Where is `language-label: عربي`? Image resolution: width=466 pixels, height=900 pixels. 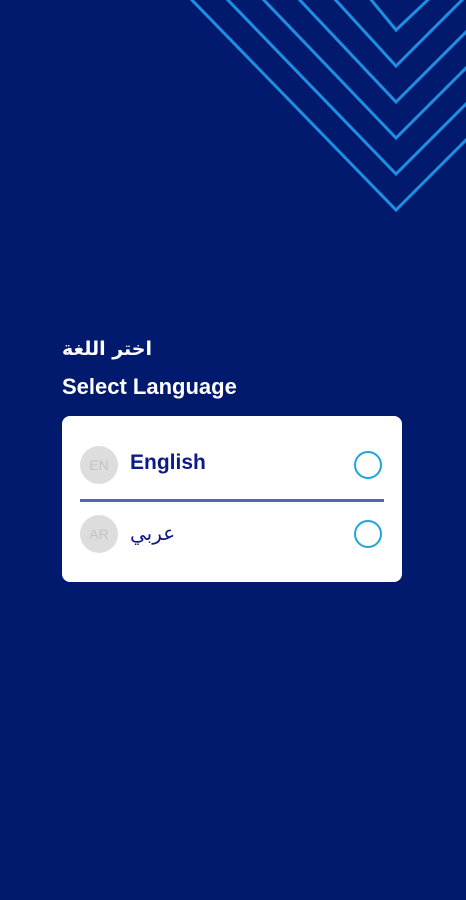 language-label: عربي is located at coordinates (153, 533).